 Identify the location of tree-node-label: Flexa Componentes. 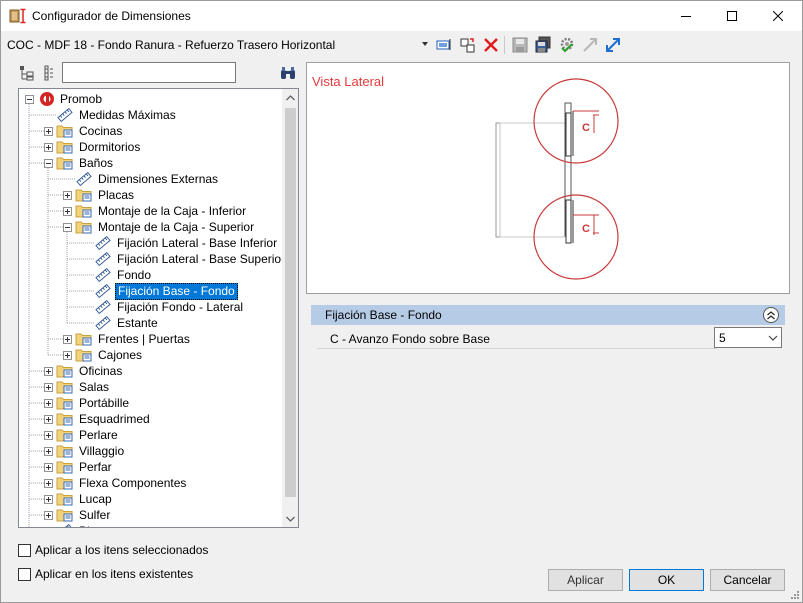
(132, 483).